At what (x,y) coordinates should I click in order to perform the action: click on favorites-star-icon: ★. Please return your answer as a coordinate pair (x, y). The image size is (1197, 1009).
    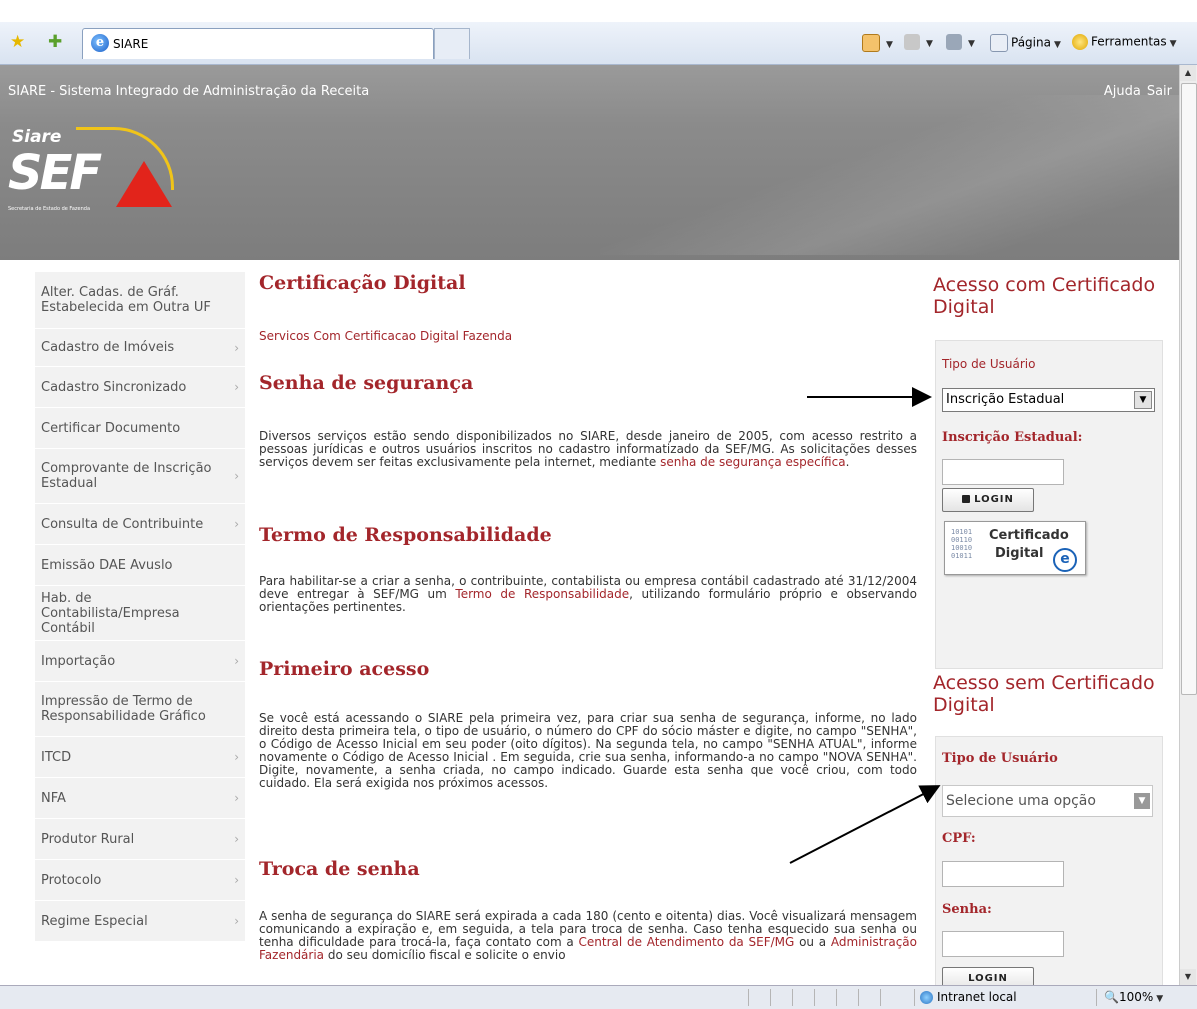
    Looking at the image, I should click on (19, 42).